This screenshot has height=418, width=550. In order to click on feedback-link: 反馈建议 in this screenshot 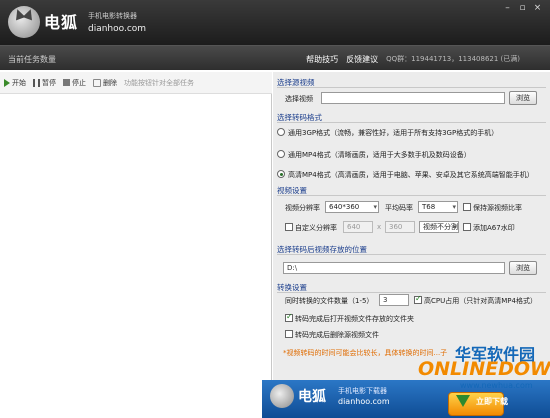, I will do `click(362, 59)`.